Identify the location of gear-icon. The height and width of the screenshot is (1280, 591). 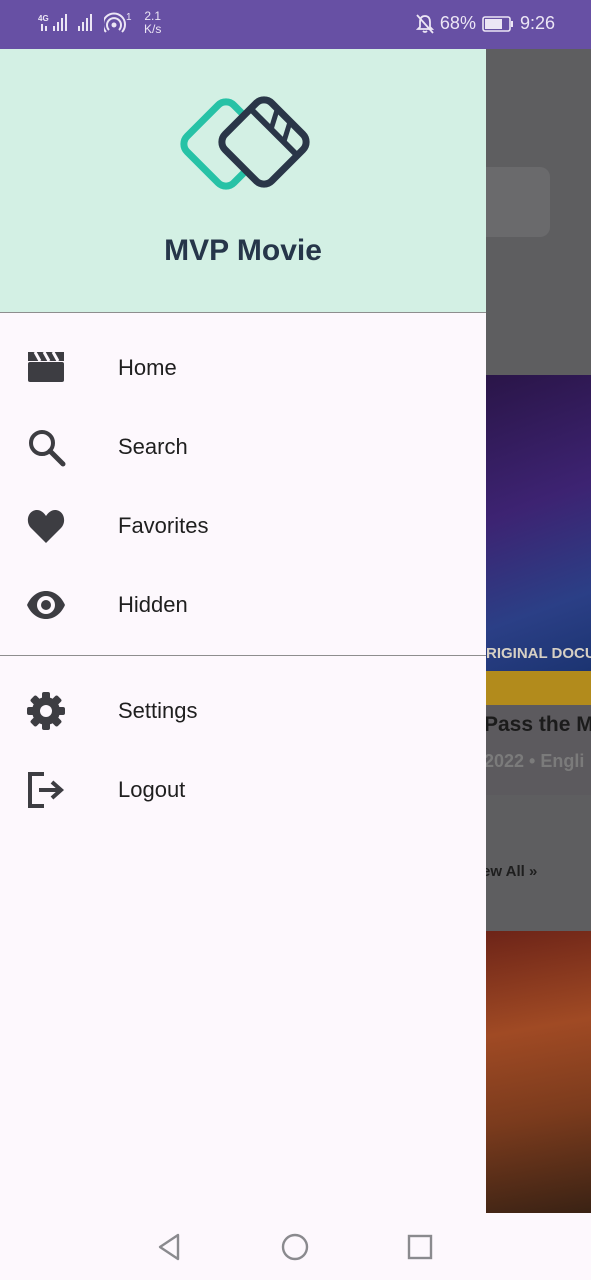
(46, 711).